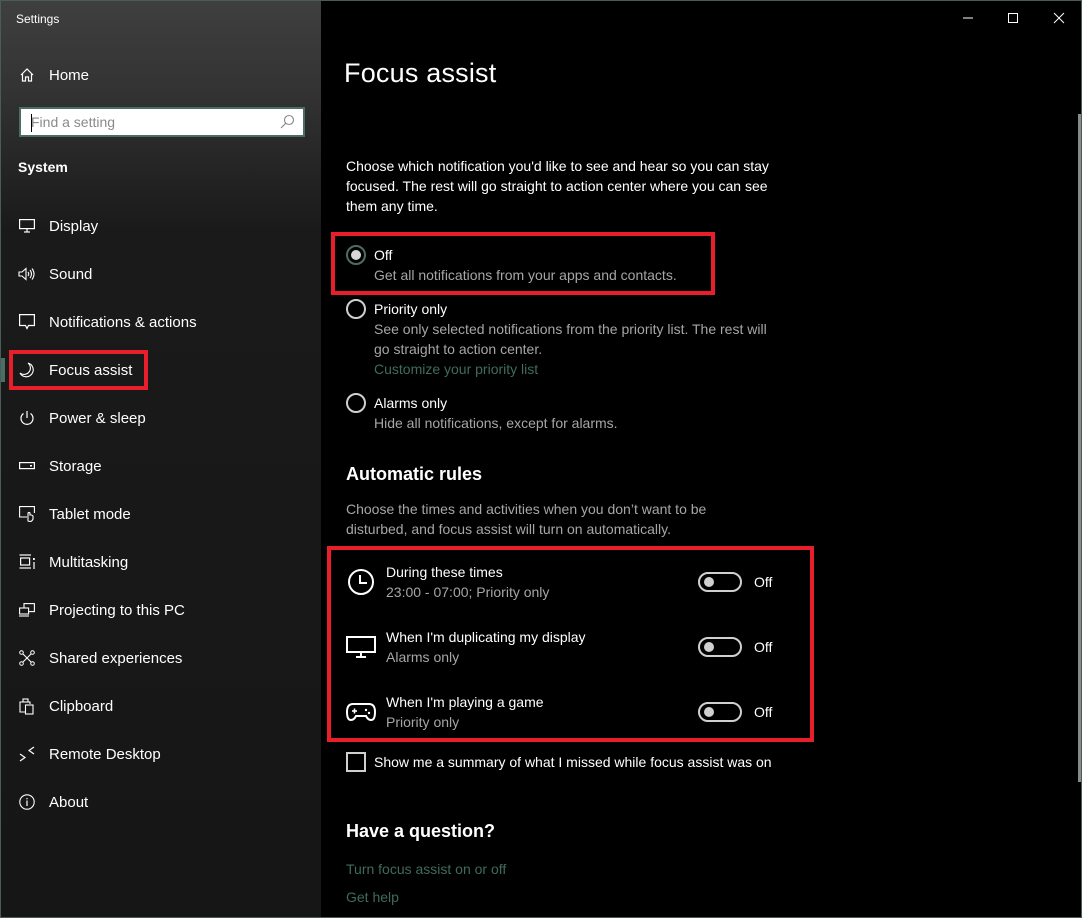 Image resolution: width=1082 pixels, height=918 pixels. I want to click on turn-focus-assist-link: Turn focus assist on or off, so click(426, 869).